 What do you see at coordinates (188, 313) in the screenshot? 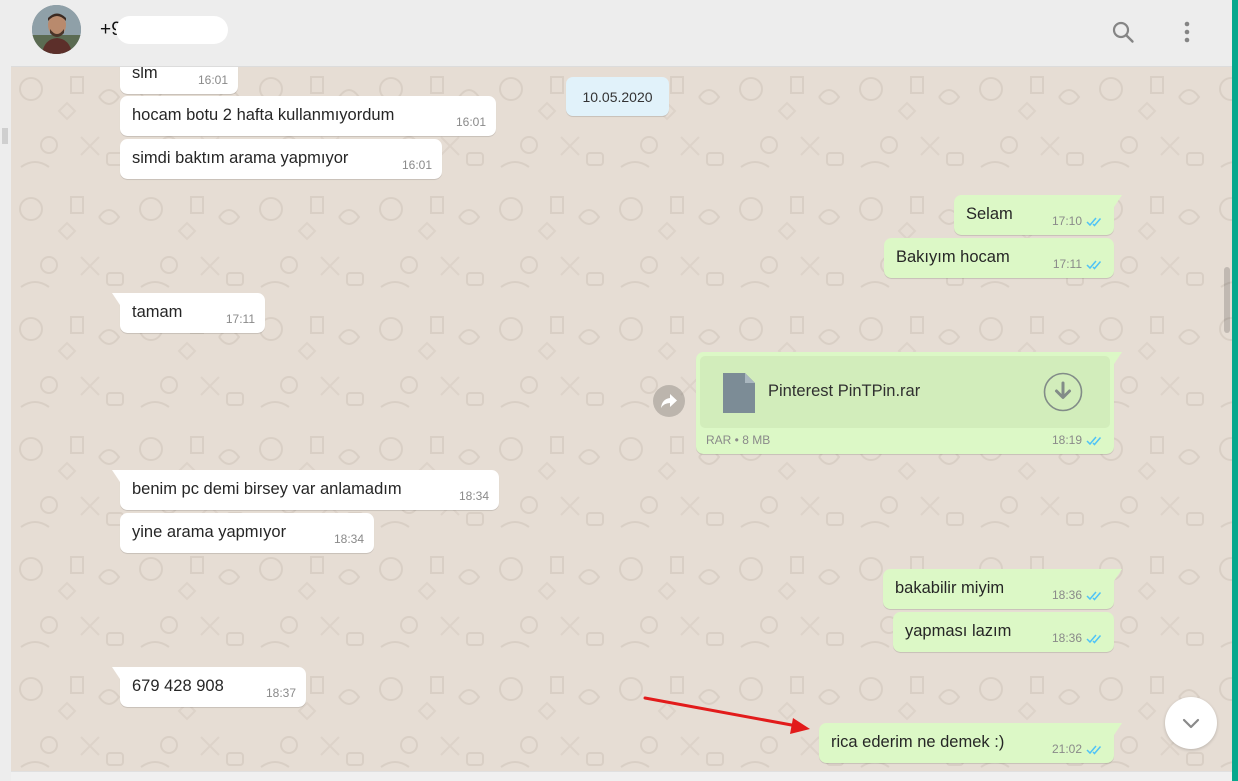
I see `message-in: tamam 17:11` at bounding box center [188, 313].